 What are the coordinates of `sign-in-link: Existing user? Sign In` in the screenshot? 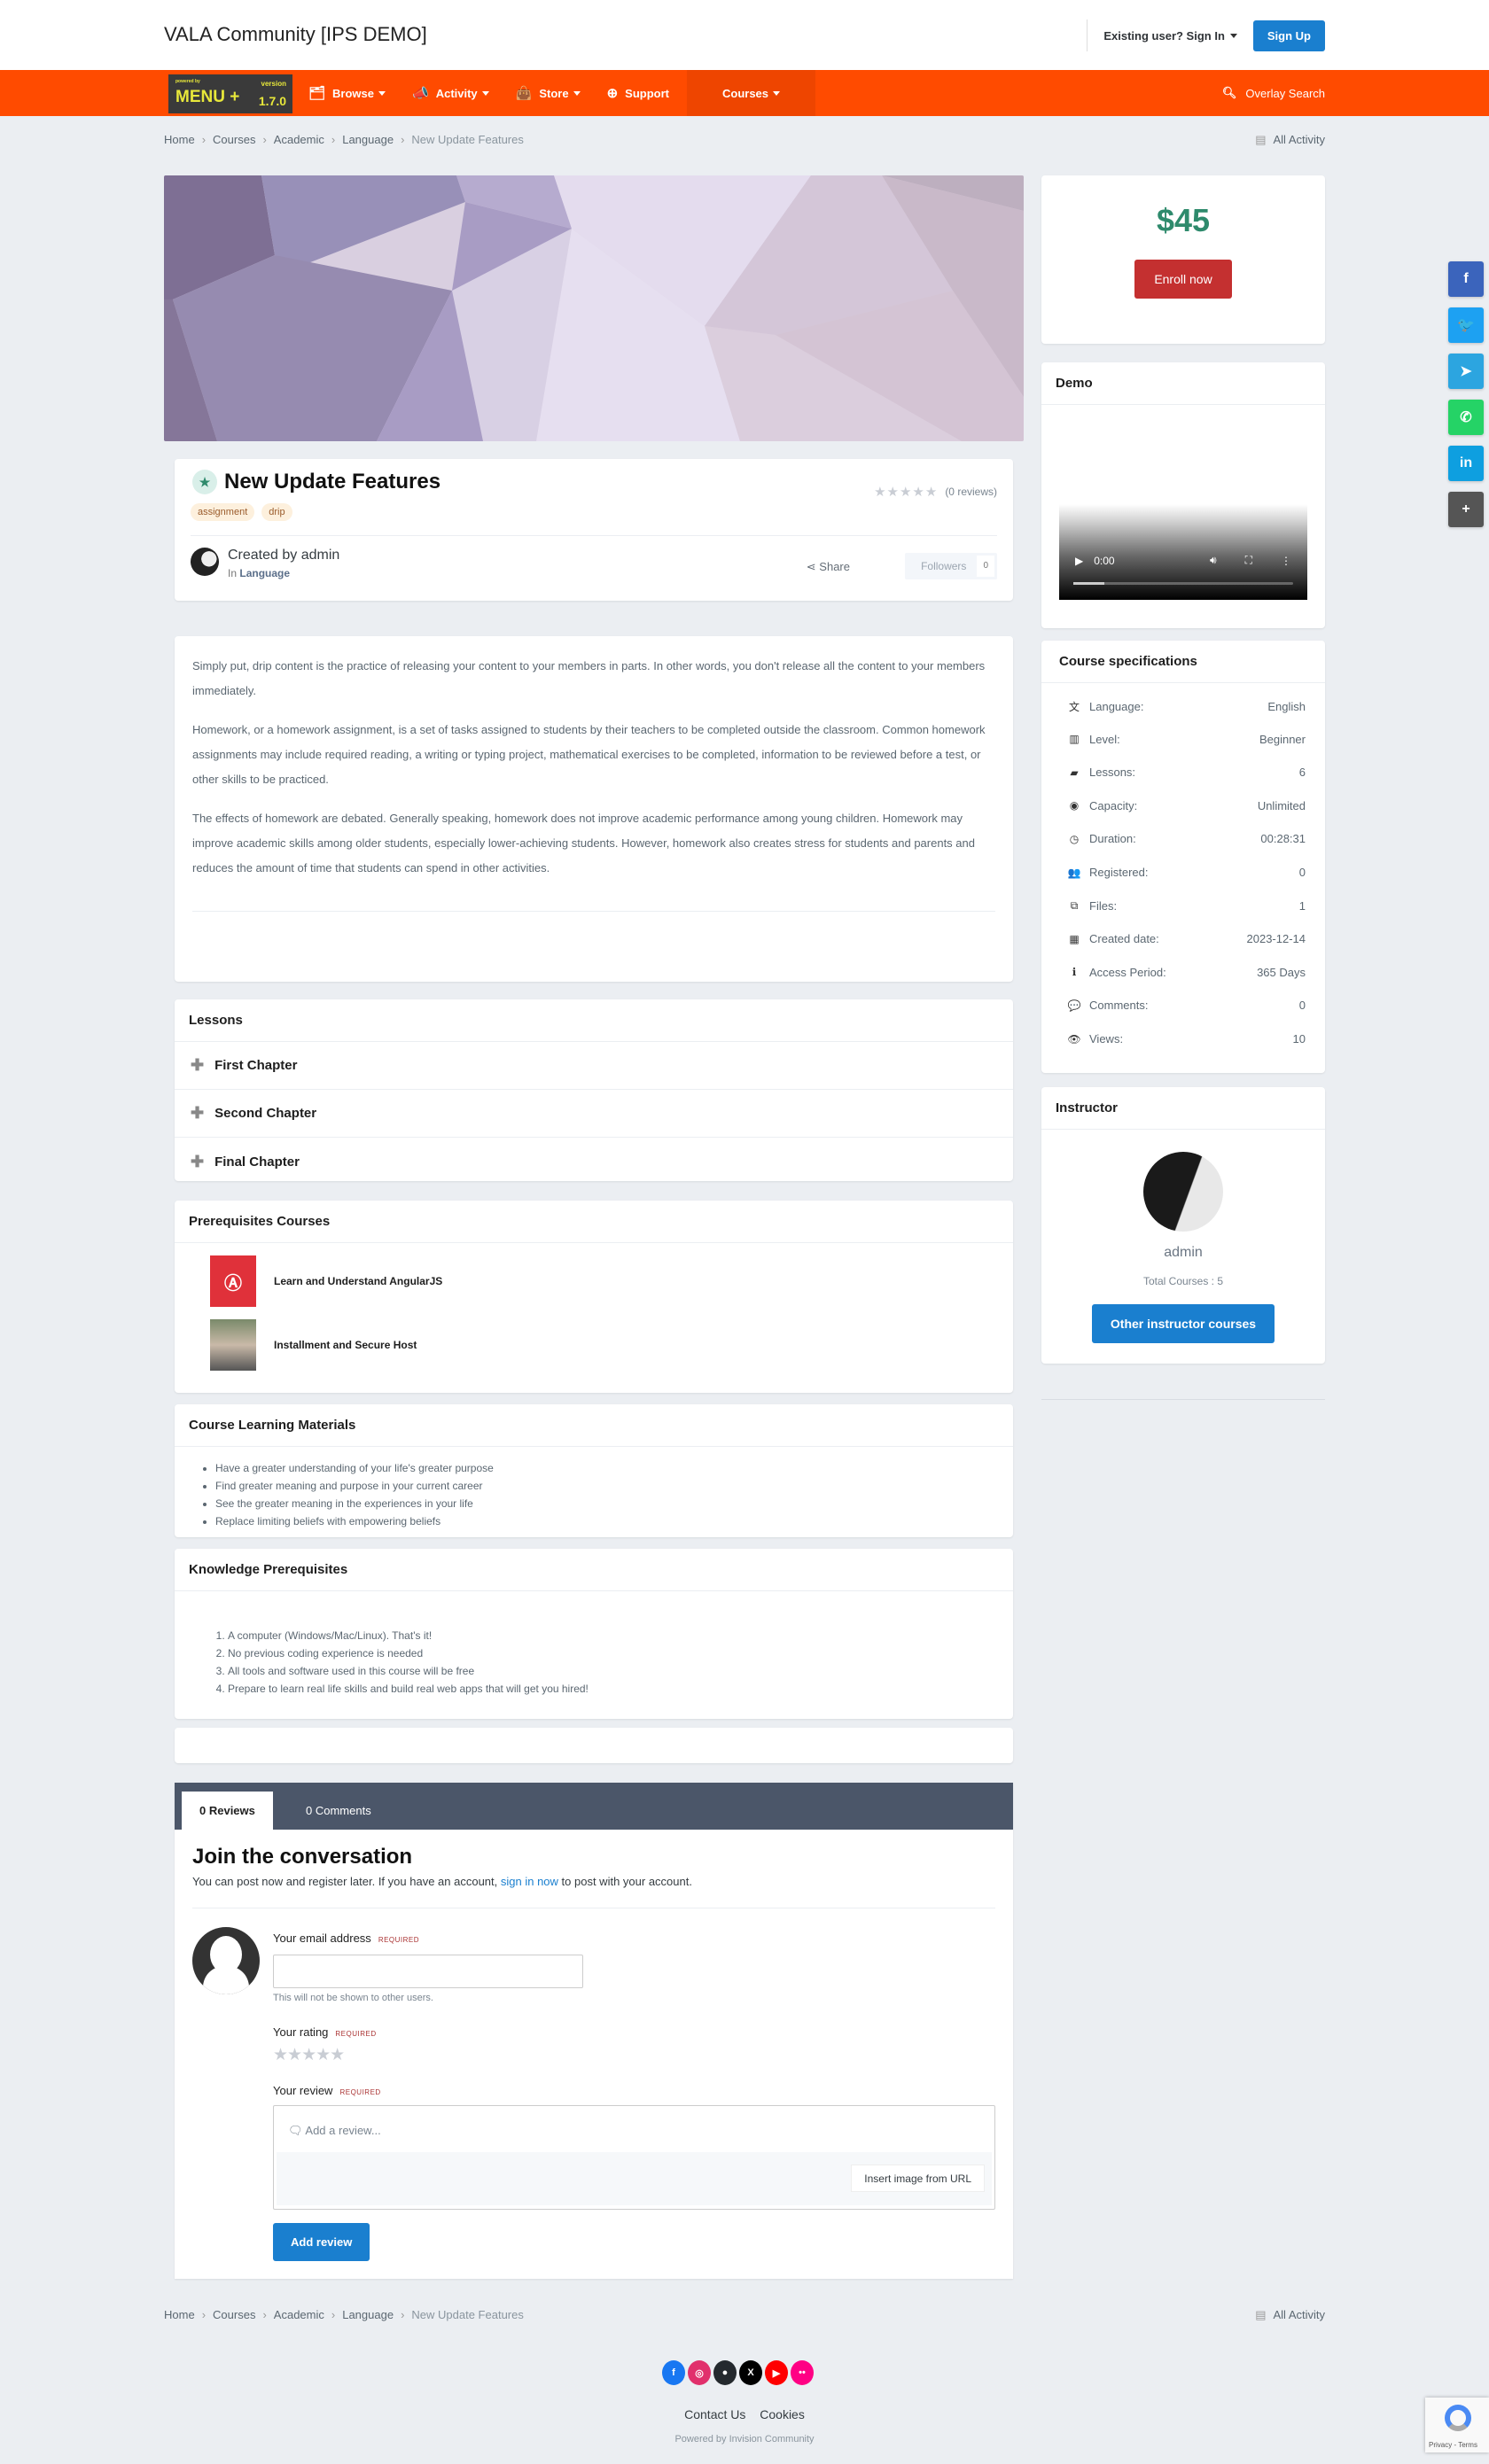 It's located at (1170, 36).